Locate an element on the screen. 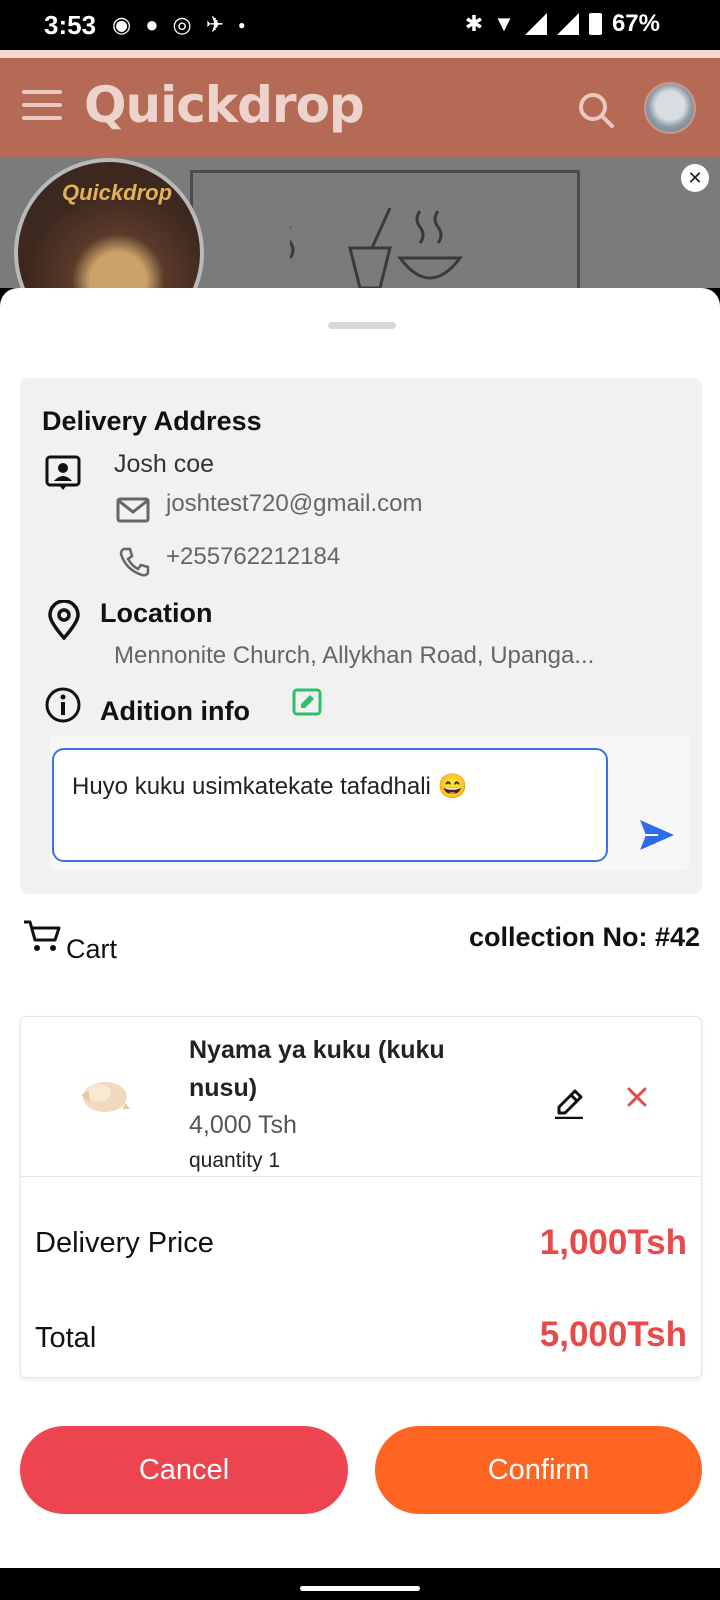  delivery-price-value: 1,000Tsh is located at coordinates (613, 1242).